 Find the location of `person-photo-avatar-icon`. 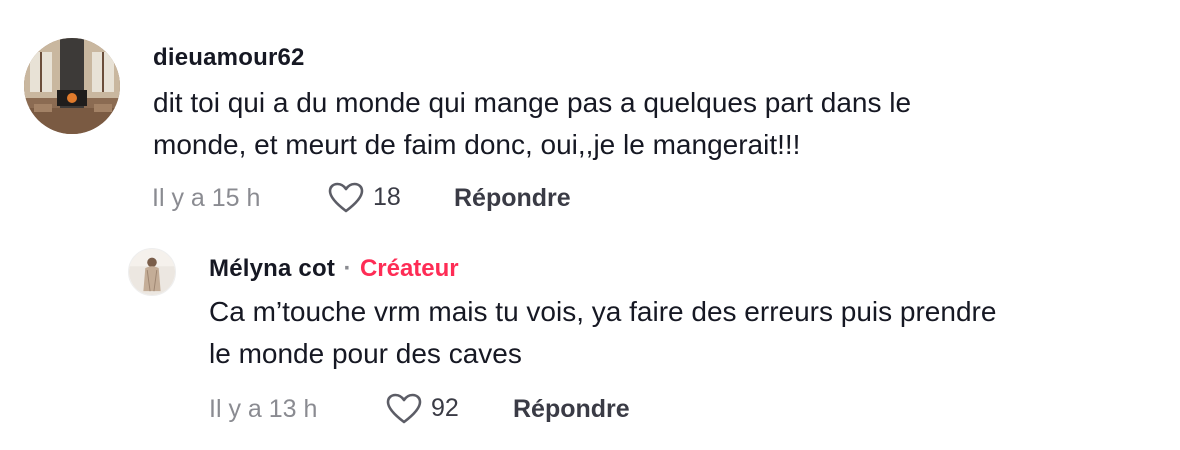

person-photo-avatar-icon is located at coordinates (152, 272).